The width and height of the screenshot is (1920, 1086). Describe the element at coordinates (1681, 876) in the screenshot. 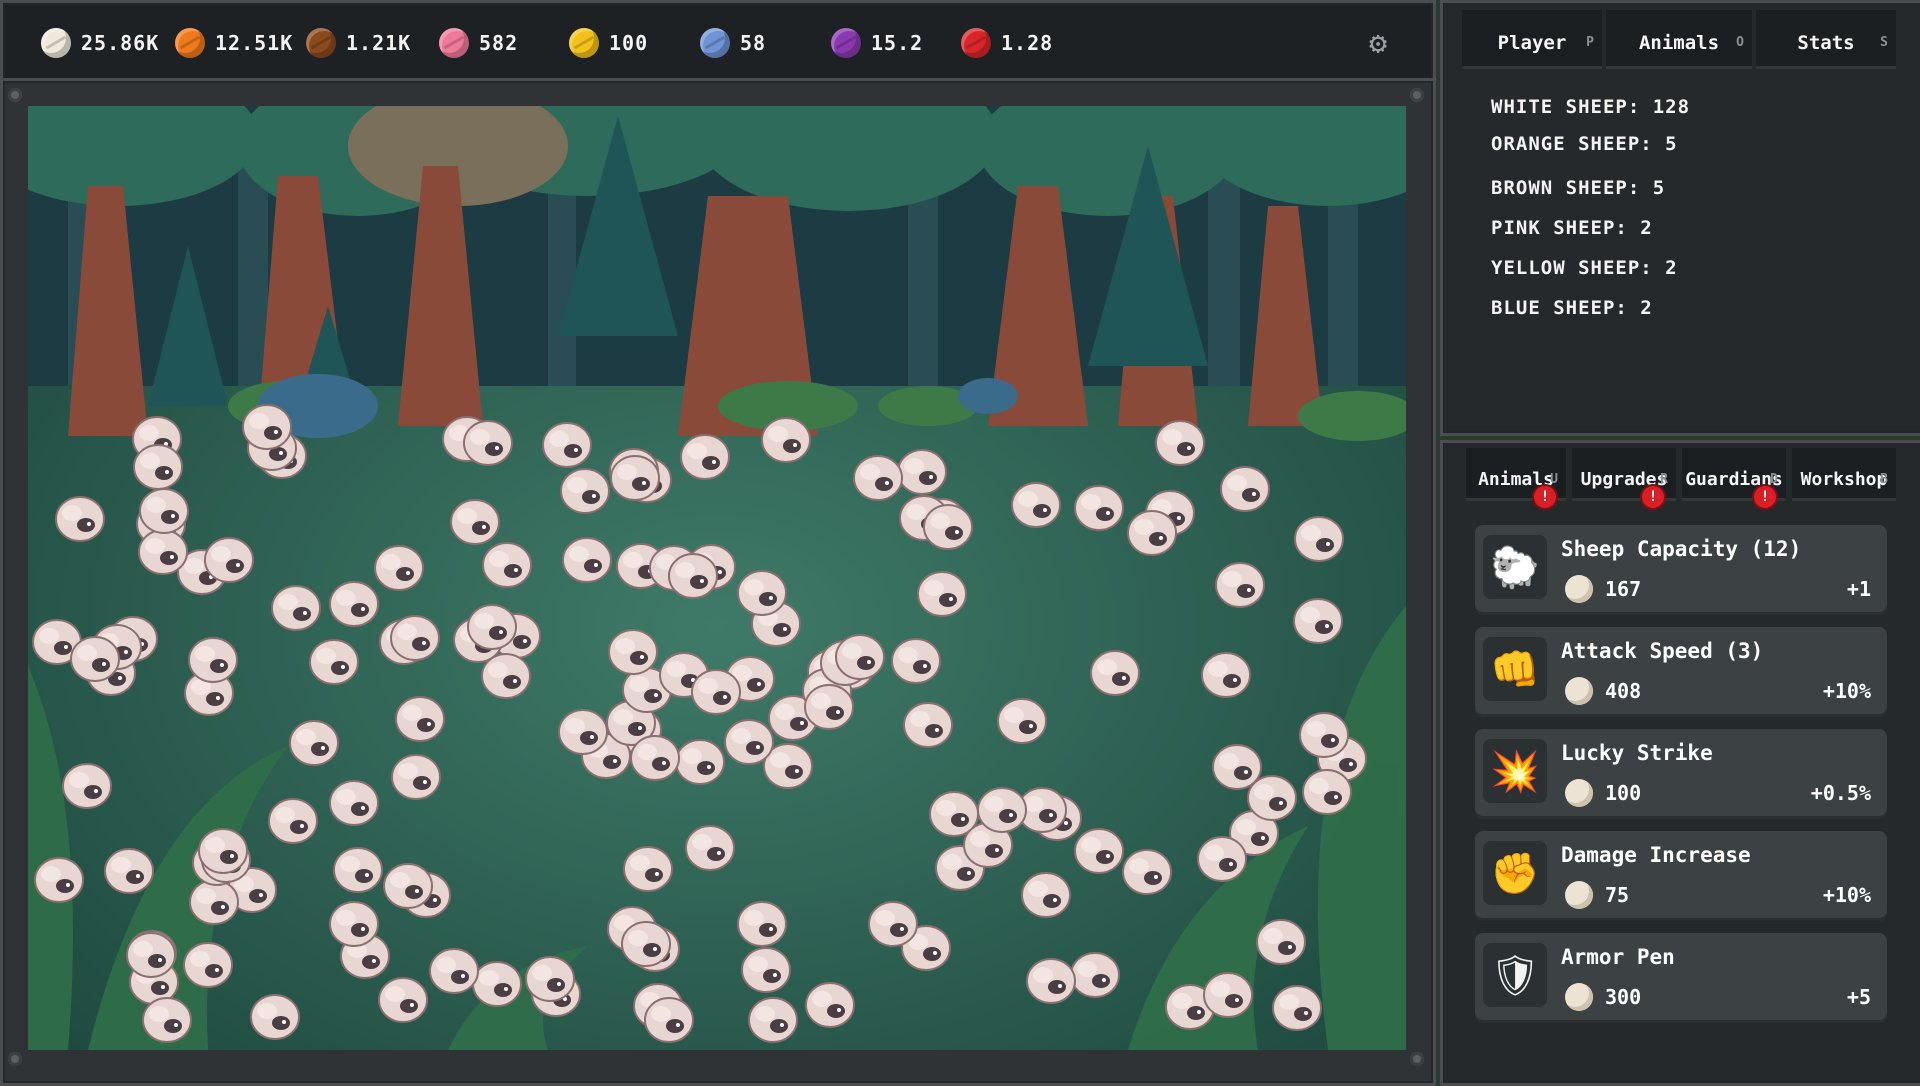

I see `upgrade-damage-increase: ✊ Damage Increase 75 +10%` at that location.